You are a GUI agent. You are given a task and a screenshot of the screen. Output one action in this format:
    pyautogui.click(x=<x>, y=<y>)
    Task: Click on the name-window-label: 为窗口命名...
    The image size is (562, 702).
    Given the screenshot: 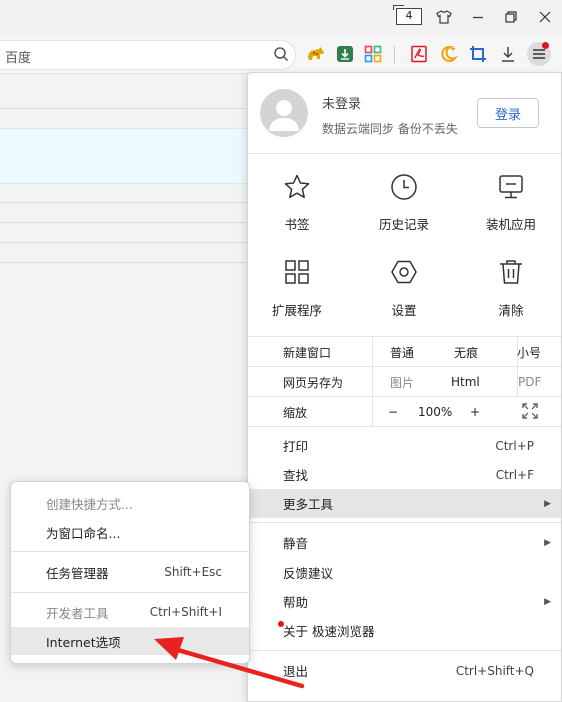 What is the action you would take?
    pyautogui.click(x=83, y=533)
    